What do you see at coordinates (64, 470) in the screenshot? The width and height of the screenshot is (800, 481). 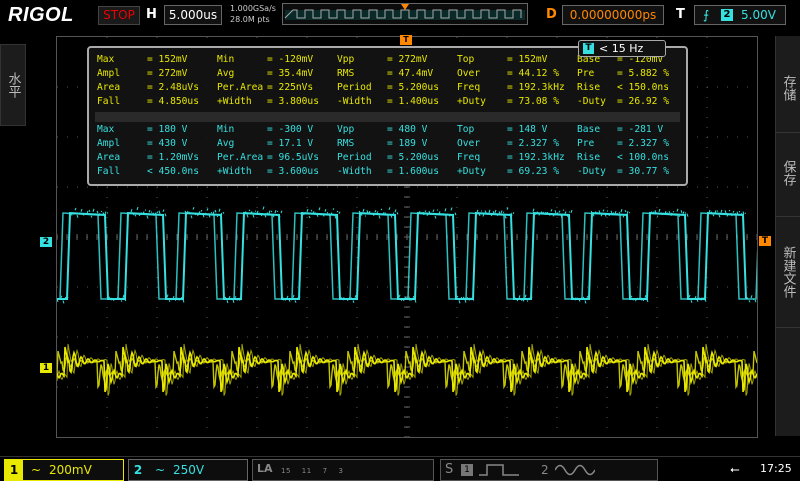 I see `ch1-settings: 1 ~ 200mV` at bounding box center [64, 470].